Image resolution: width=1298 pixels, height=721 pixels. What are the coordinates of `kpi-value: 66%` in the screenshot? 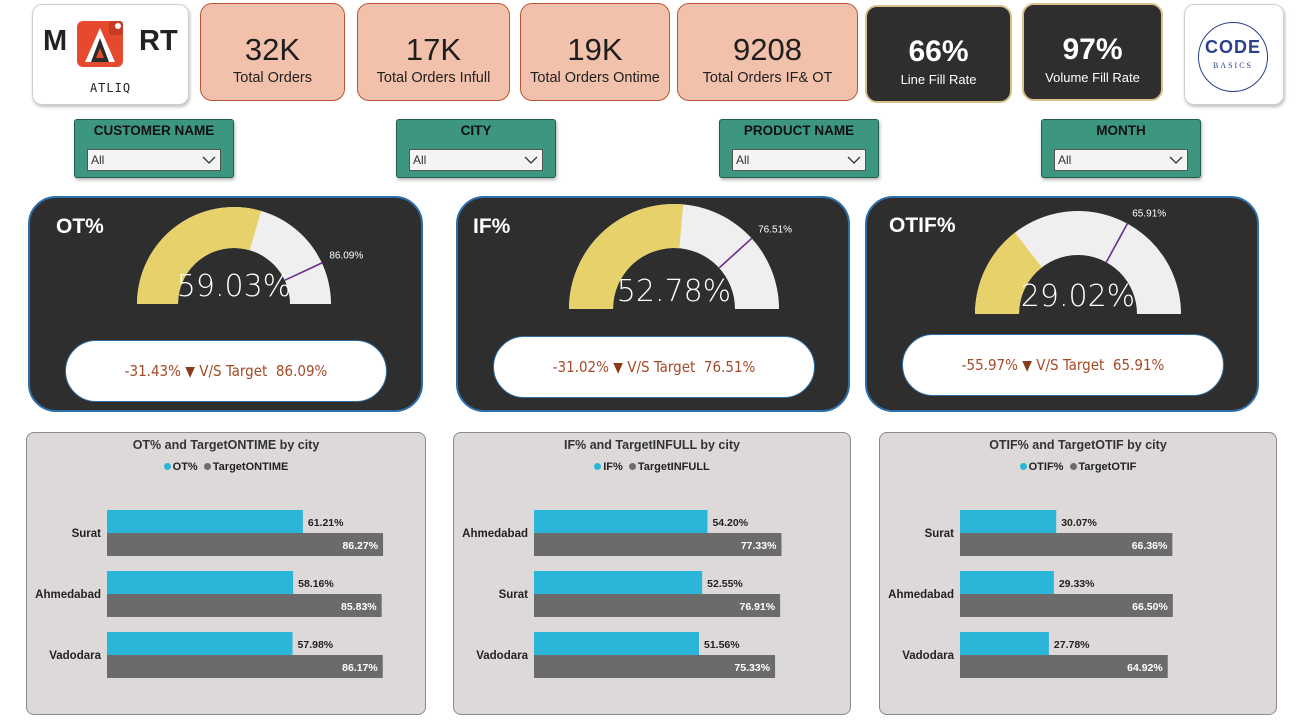 It's located at (938, 51).